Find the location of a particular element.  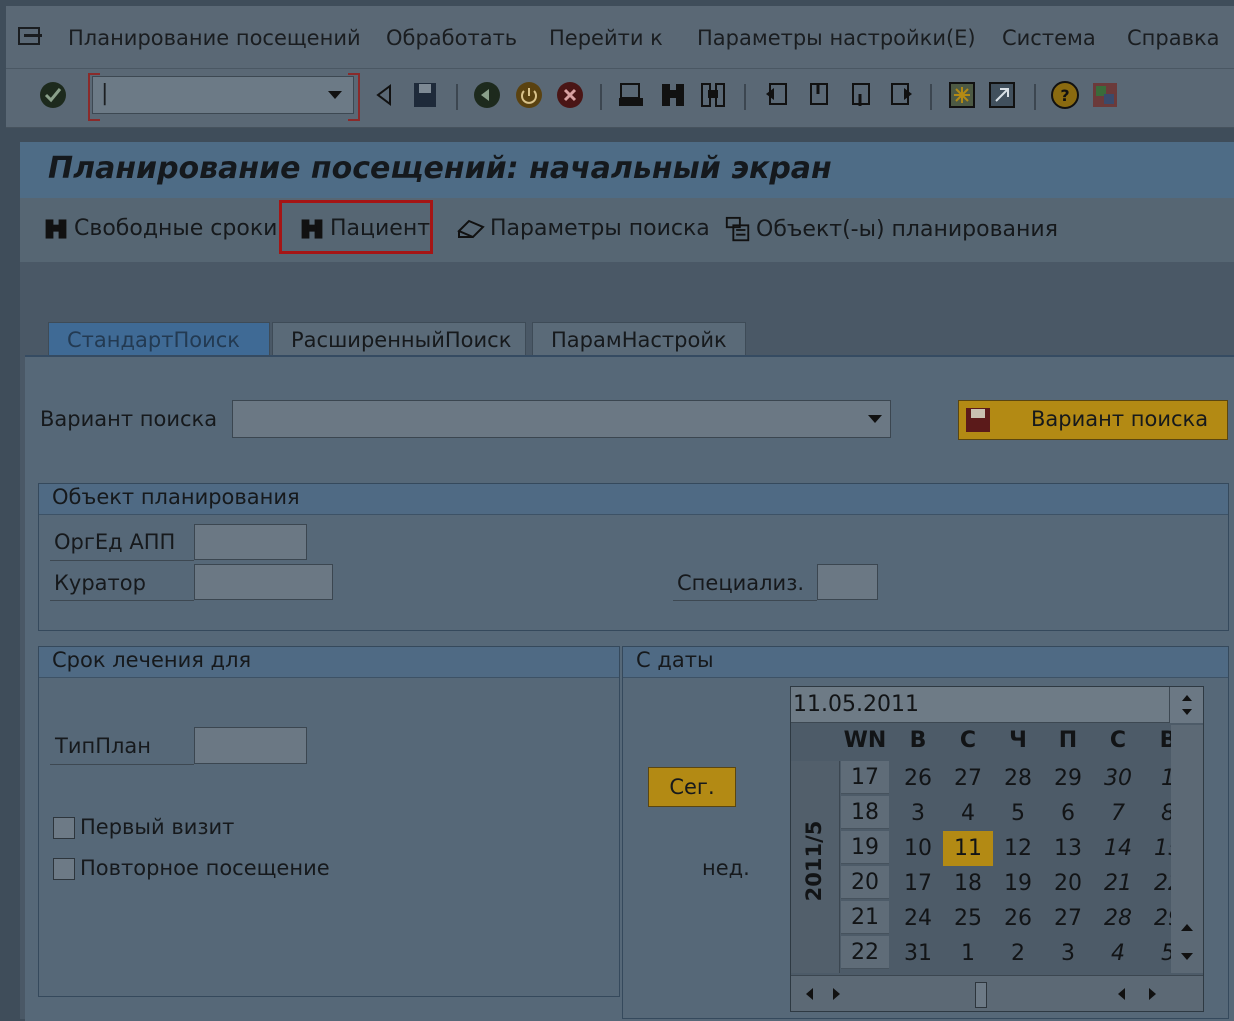

command-field-value: | is located at coordinates (105, 93).